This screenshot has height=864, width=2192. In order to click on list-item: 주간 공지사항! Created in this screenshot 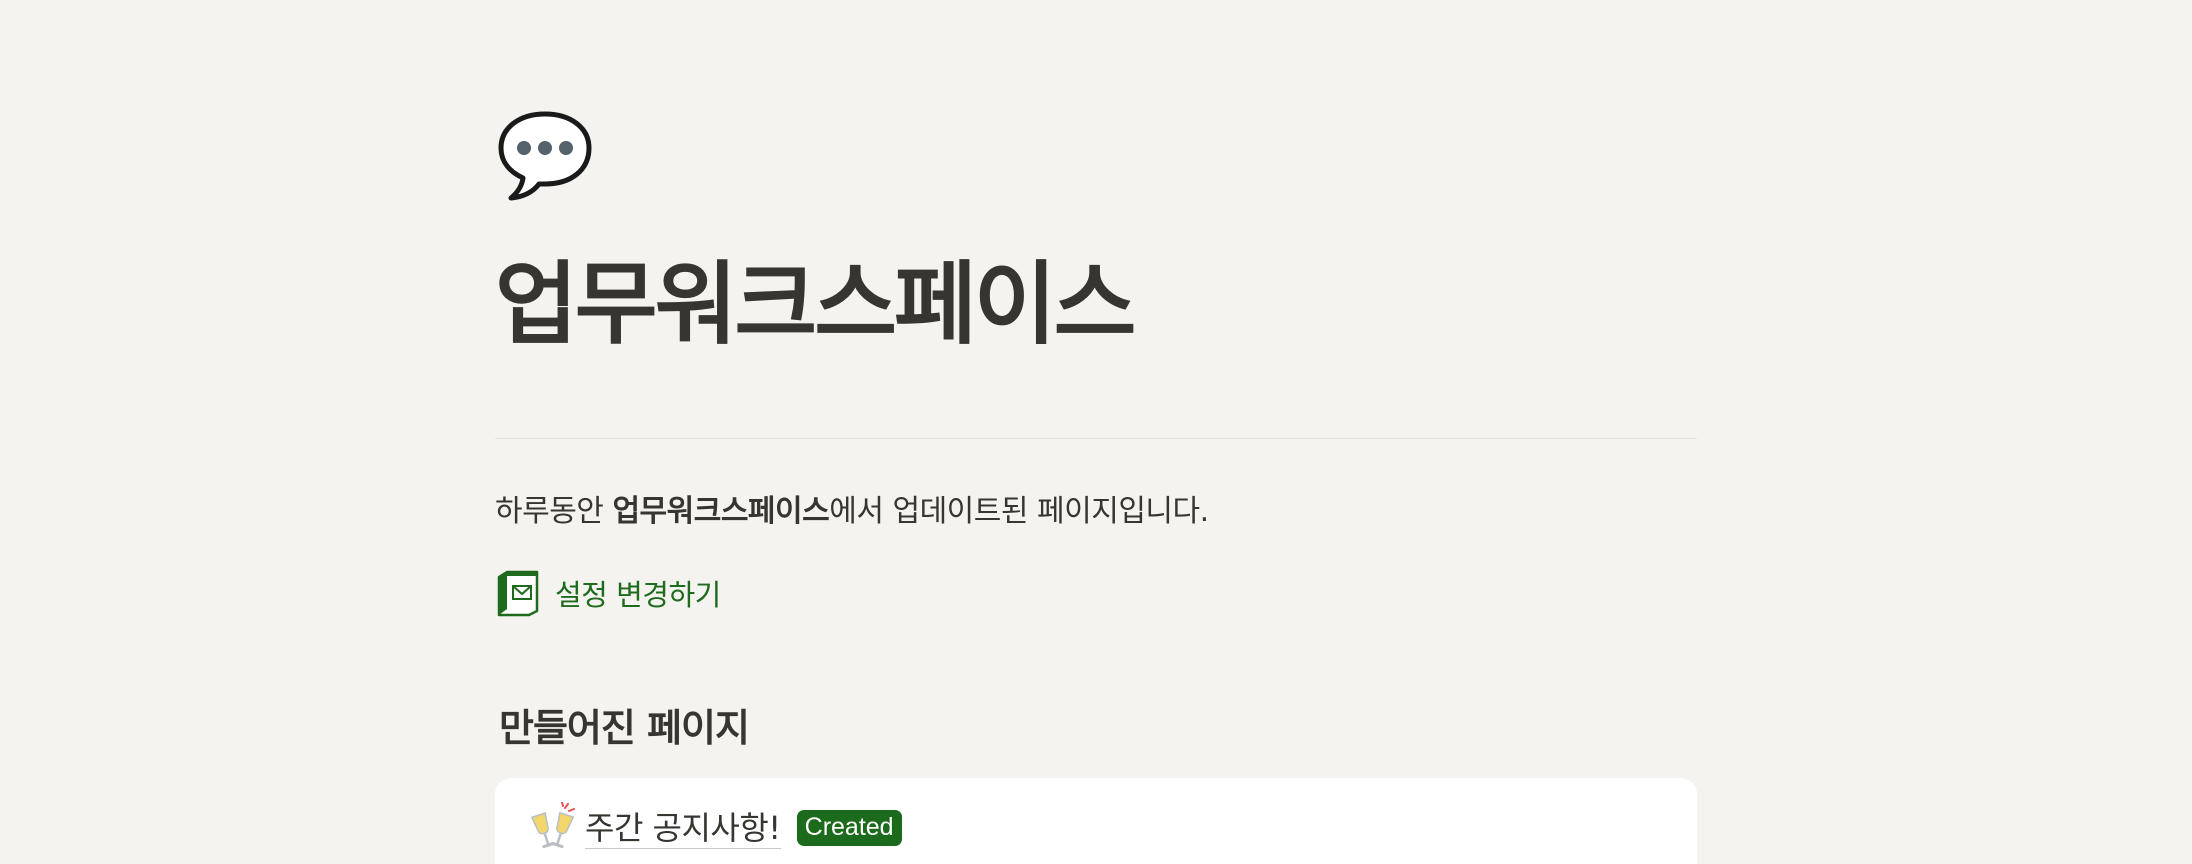, I will do `click(714, 828)`.